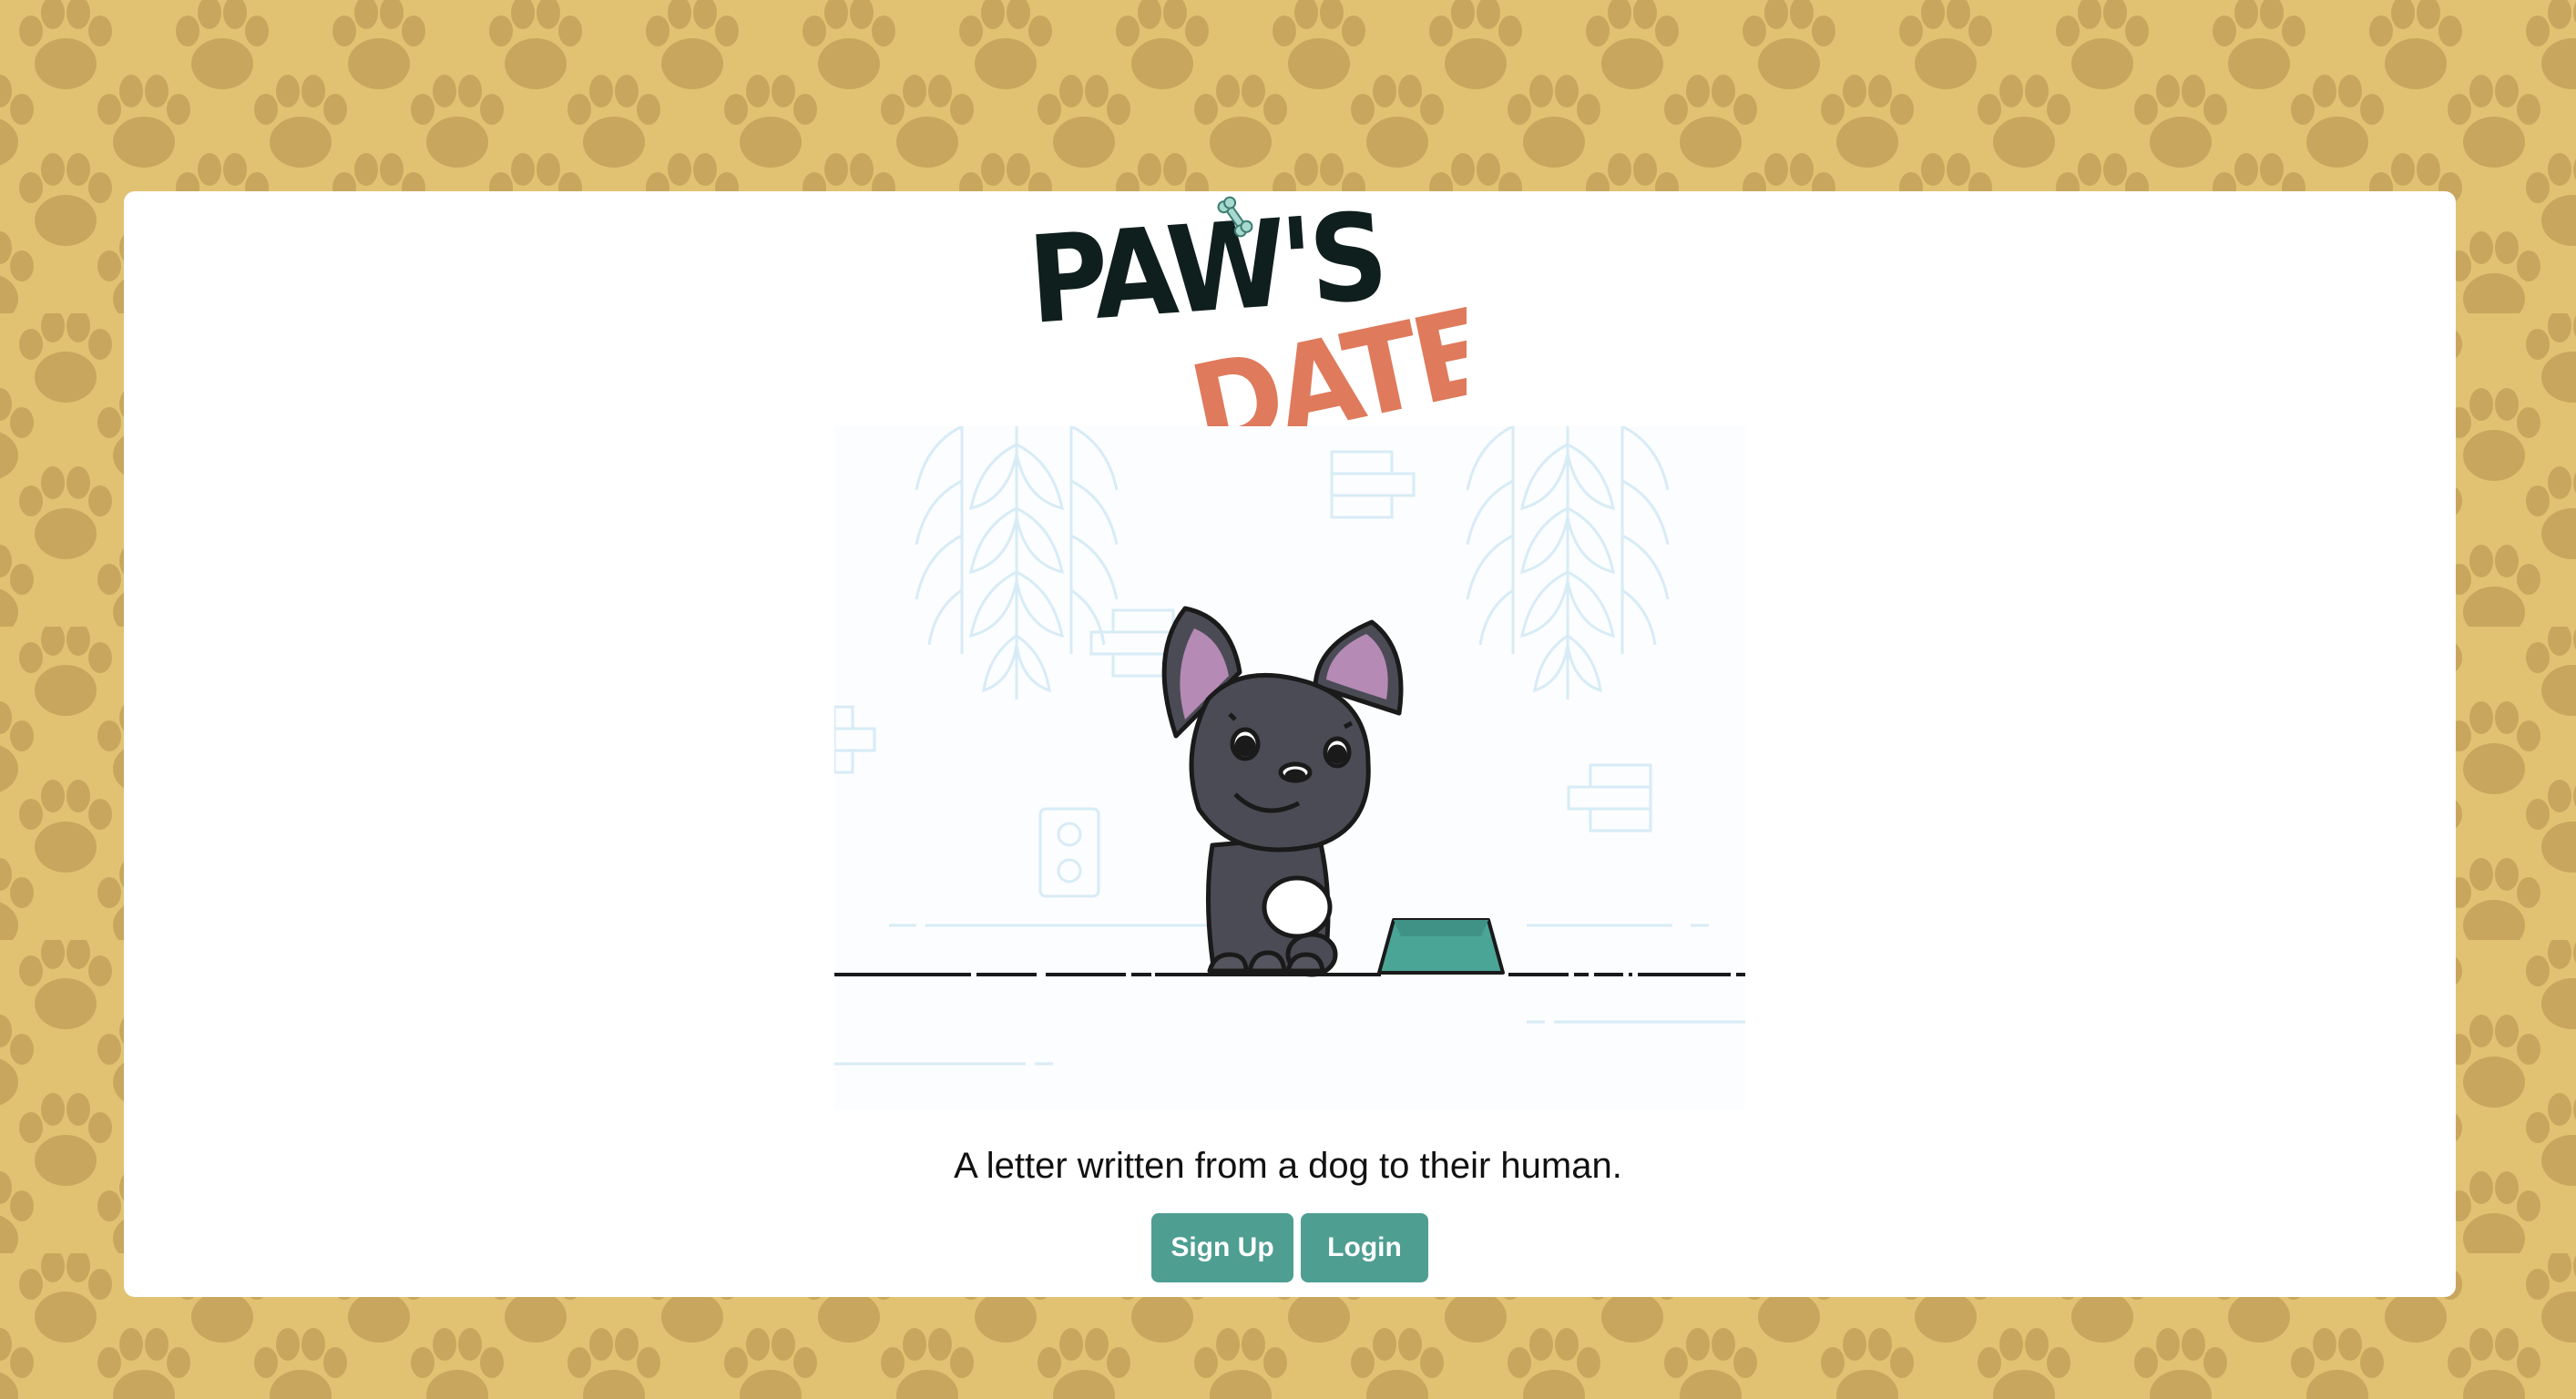 This screenshot has width=2576, height=1399. What do you see at coordinates (1365, 1247) in the screenshot?
I see `login-button: Login` at bounding box center [1365, 1247].